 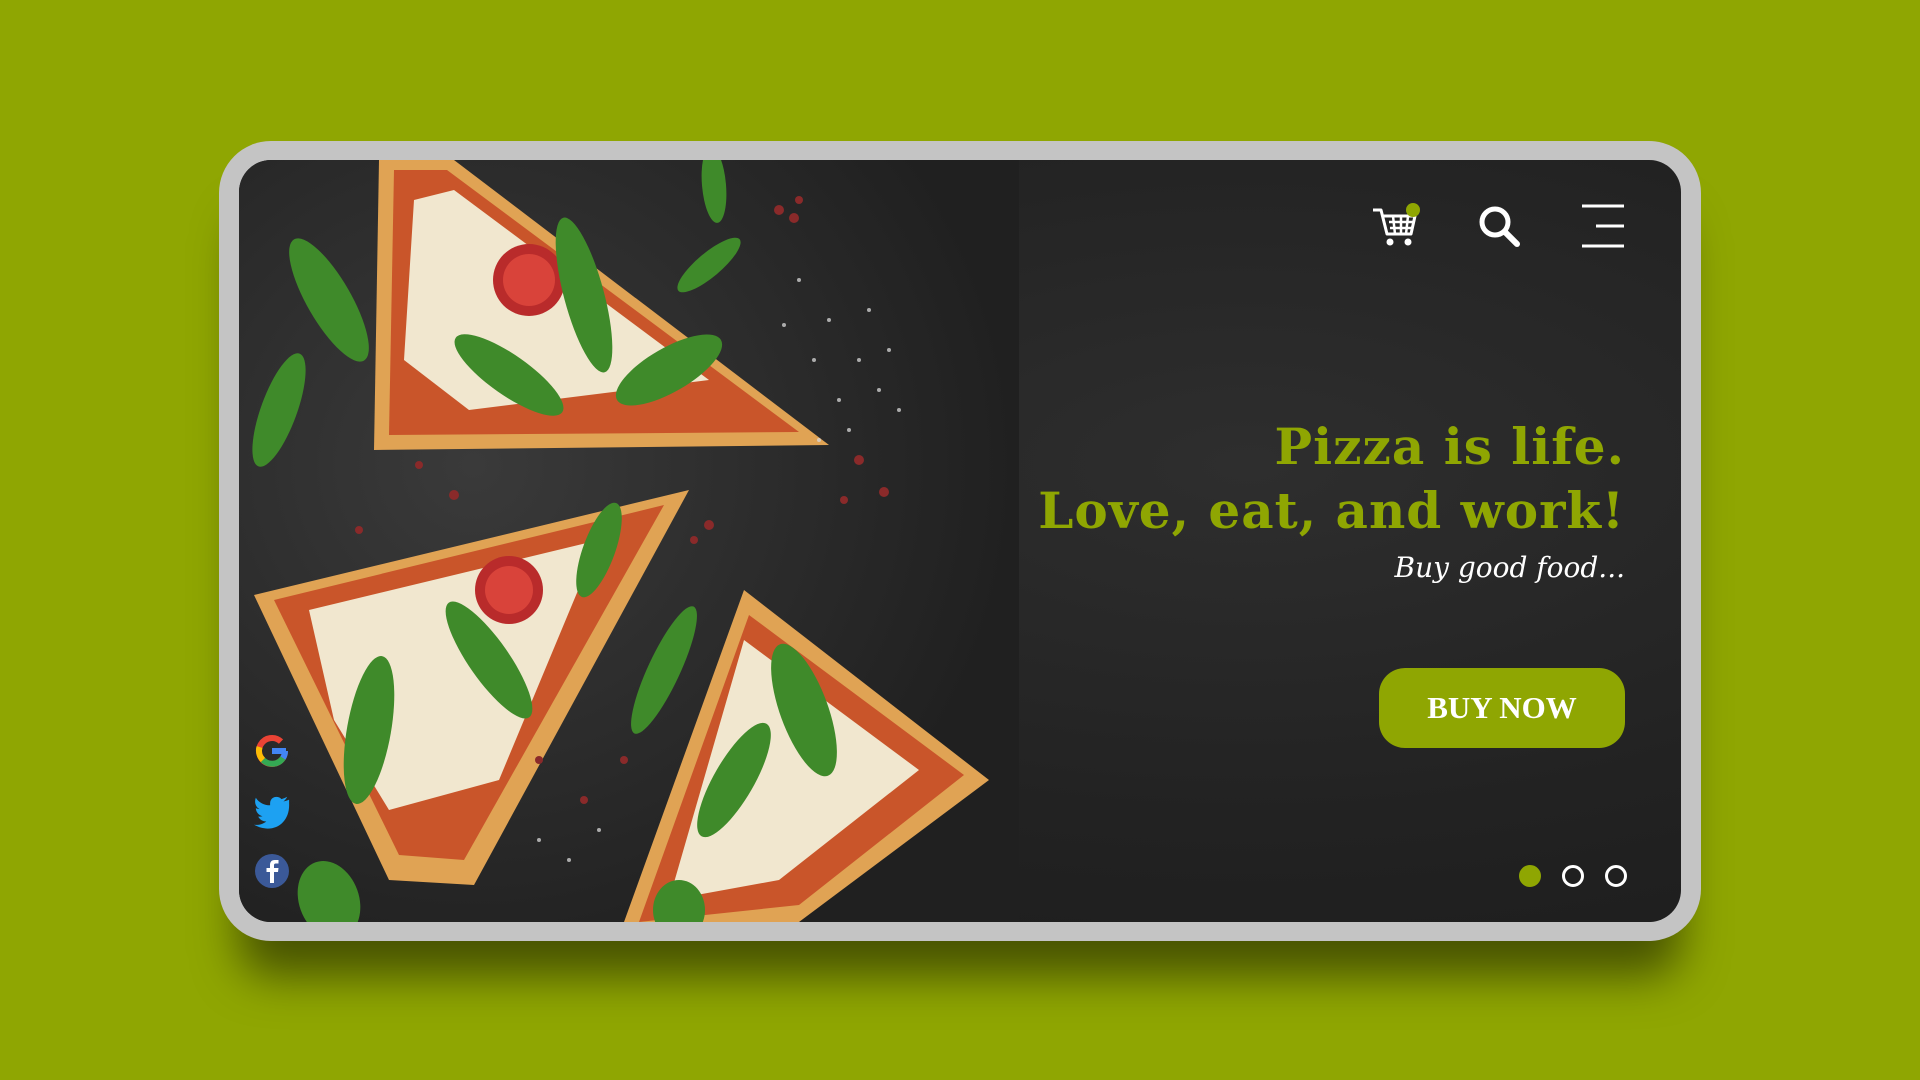 I want to click on hero-title: Pizza is life. Love, eat, and work!, so click(x=1331, y=479).